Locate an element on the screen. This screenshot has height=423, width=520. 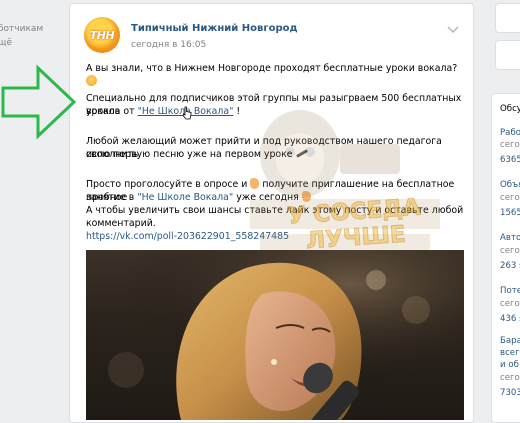
left-text-line-2: щё is located at coordinates (6, 43).